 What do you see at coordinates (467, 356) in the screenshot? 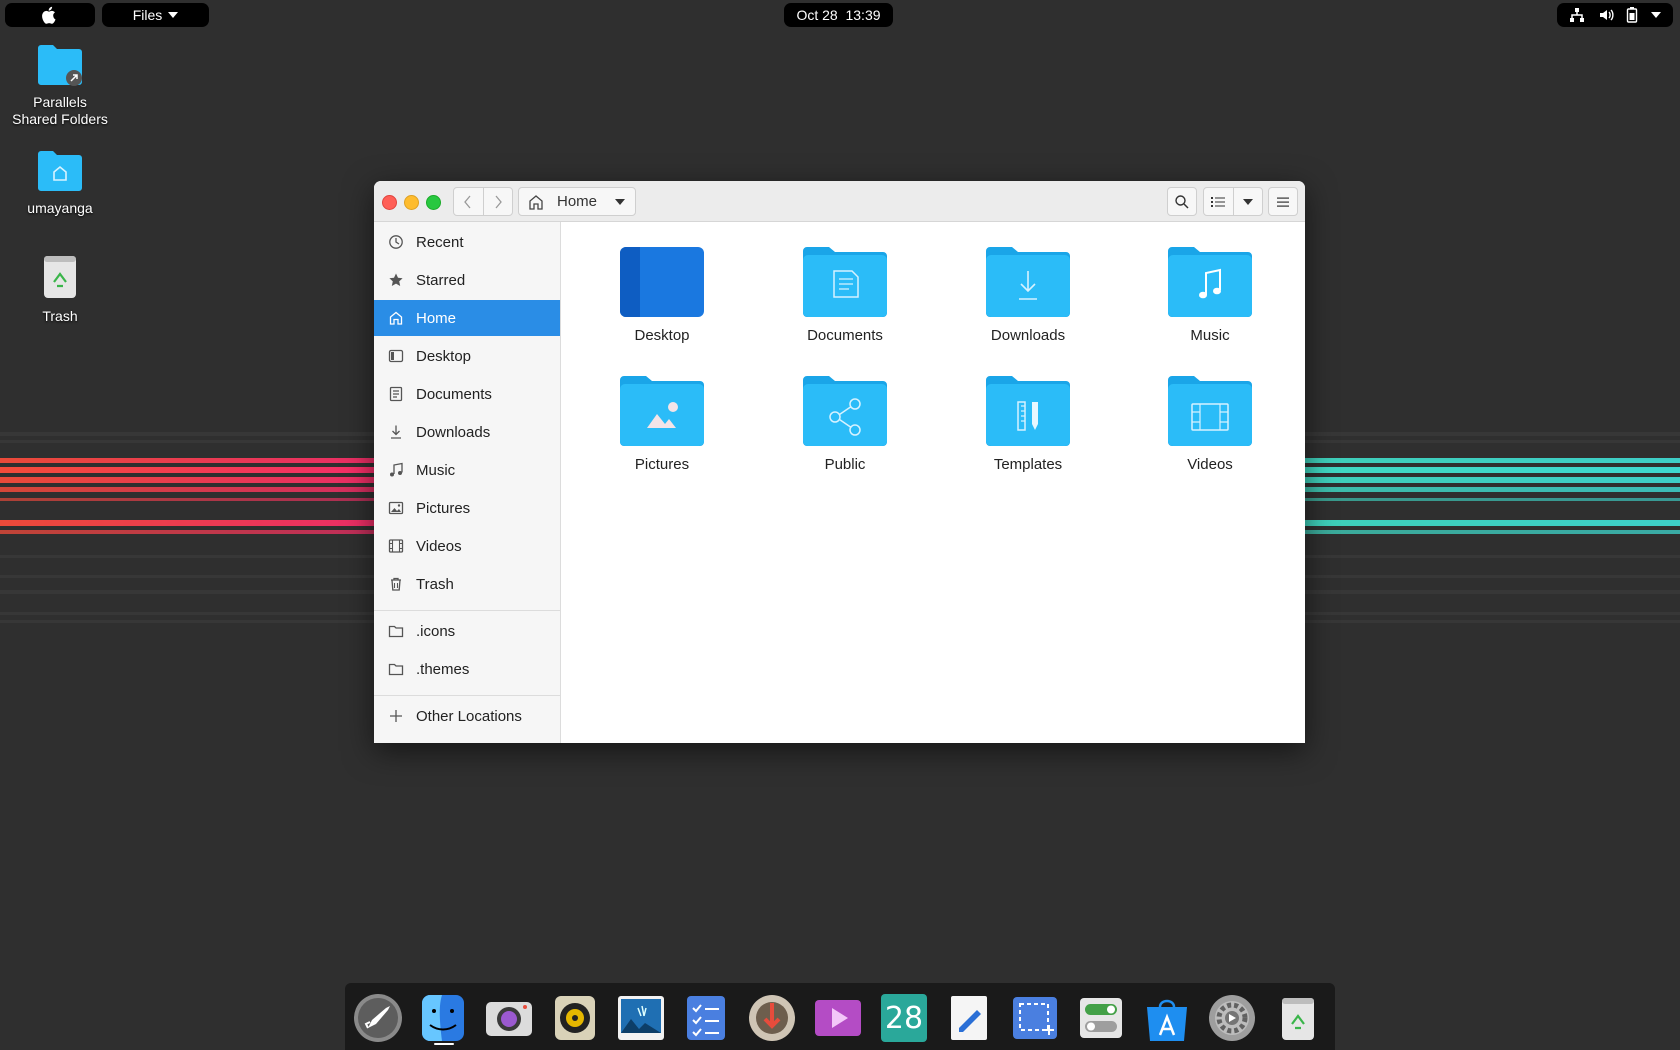
I see `sidebar-item-desktop: Desktop` at bounding box center [467, 356].